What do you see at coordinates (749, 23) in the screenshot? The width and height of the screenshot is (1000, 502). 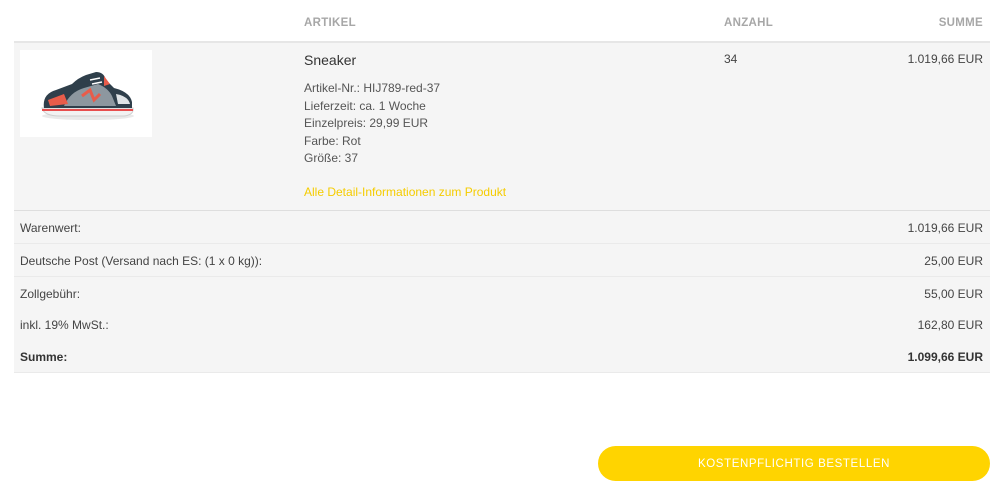 I see `column-header-anzahl: ANZAHL` at bounding box center [749, 23].